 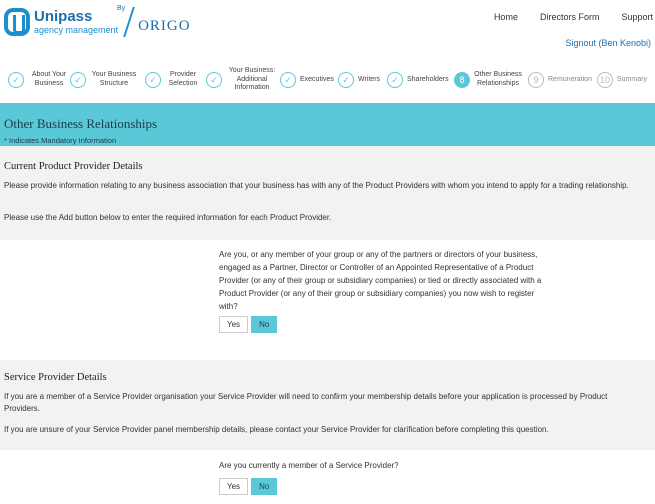 I want to click on current-provider-yes-no: Yes No, so click(x=248, y=324).